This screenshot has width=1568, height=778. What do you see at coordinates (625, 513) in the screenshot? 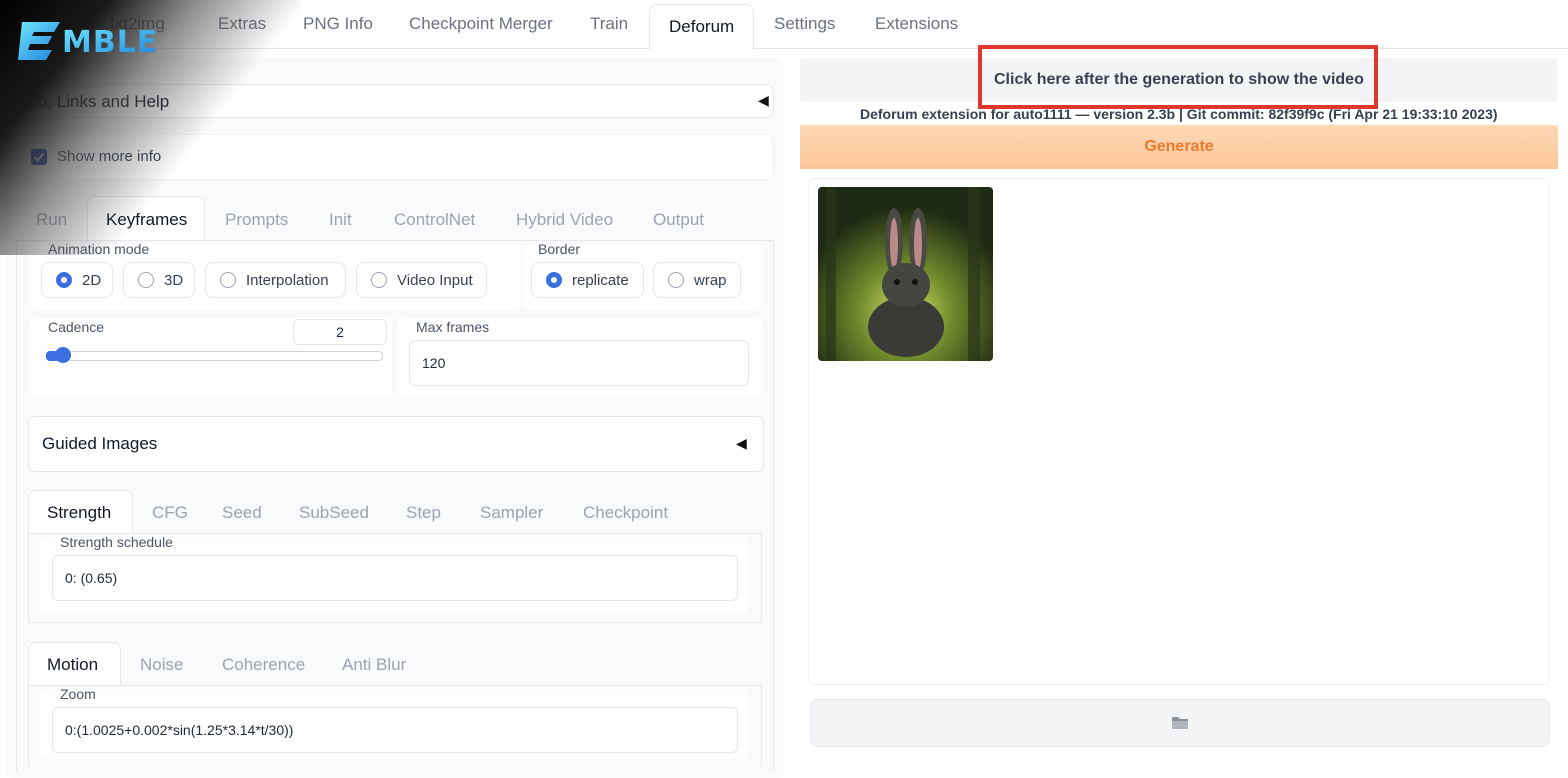
I see `tab-checkpoint: Checkpoint` at bounding box center [625, 513].